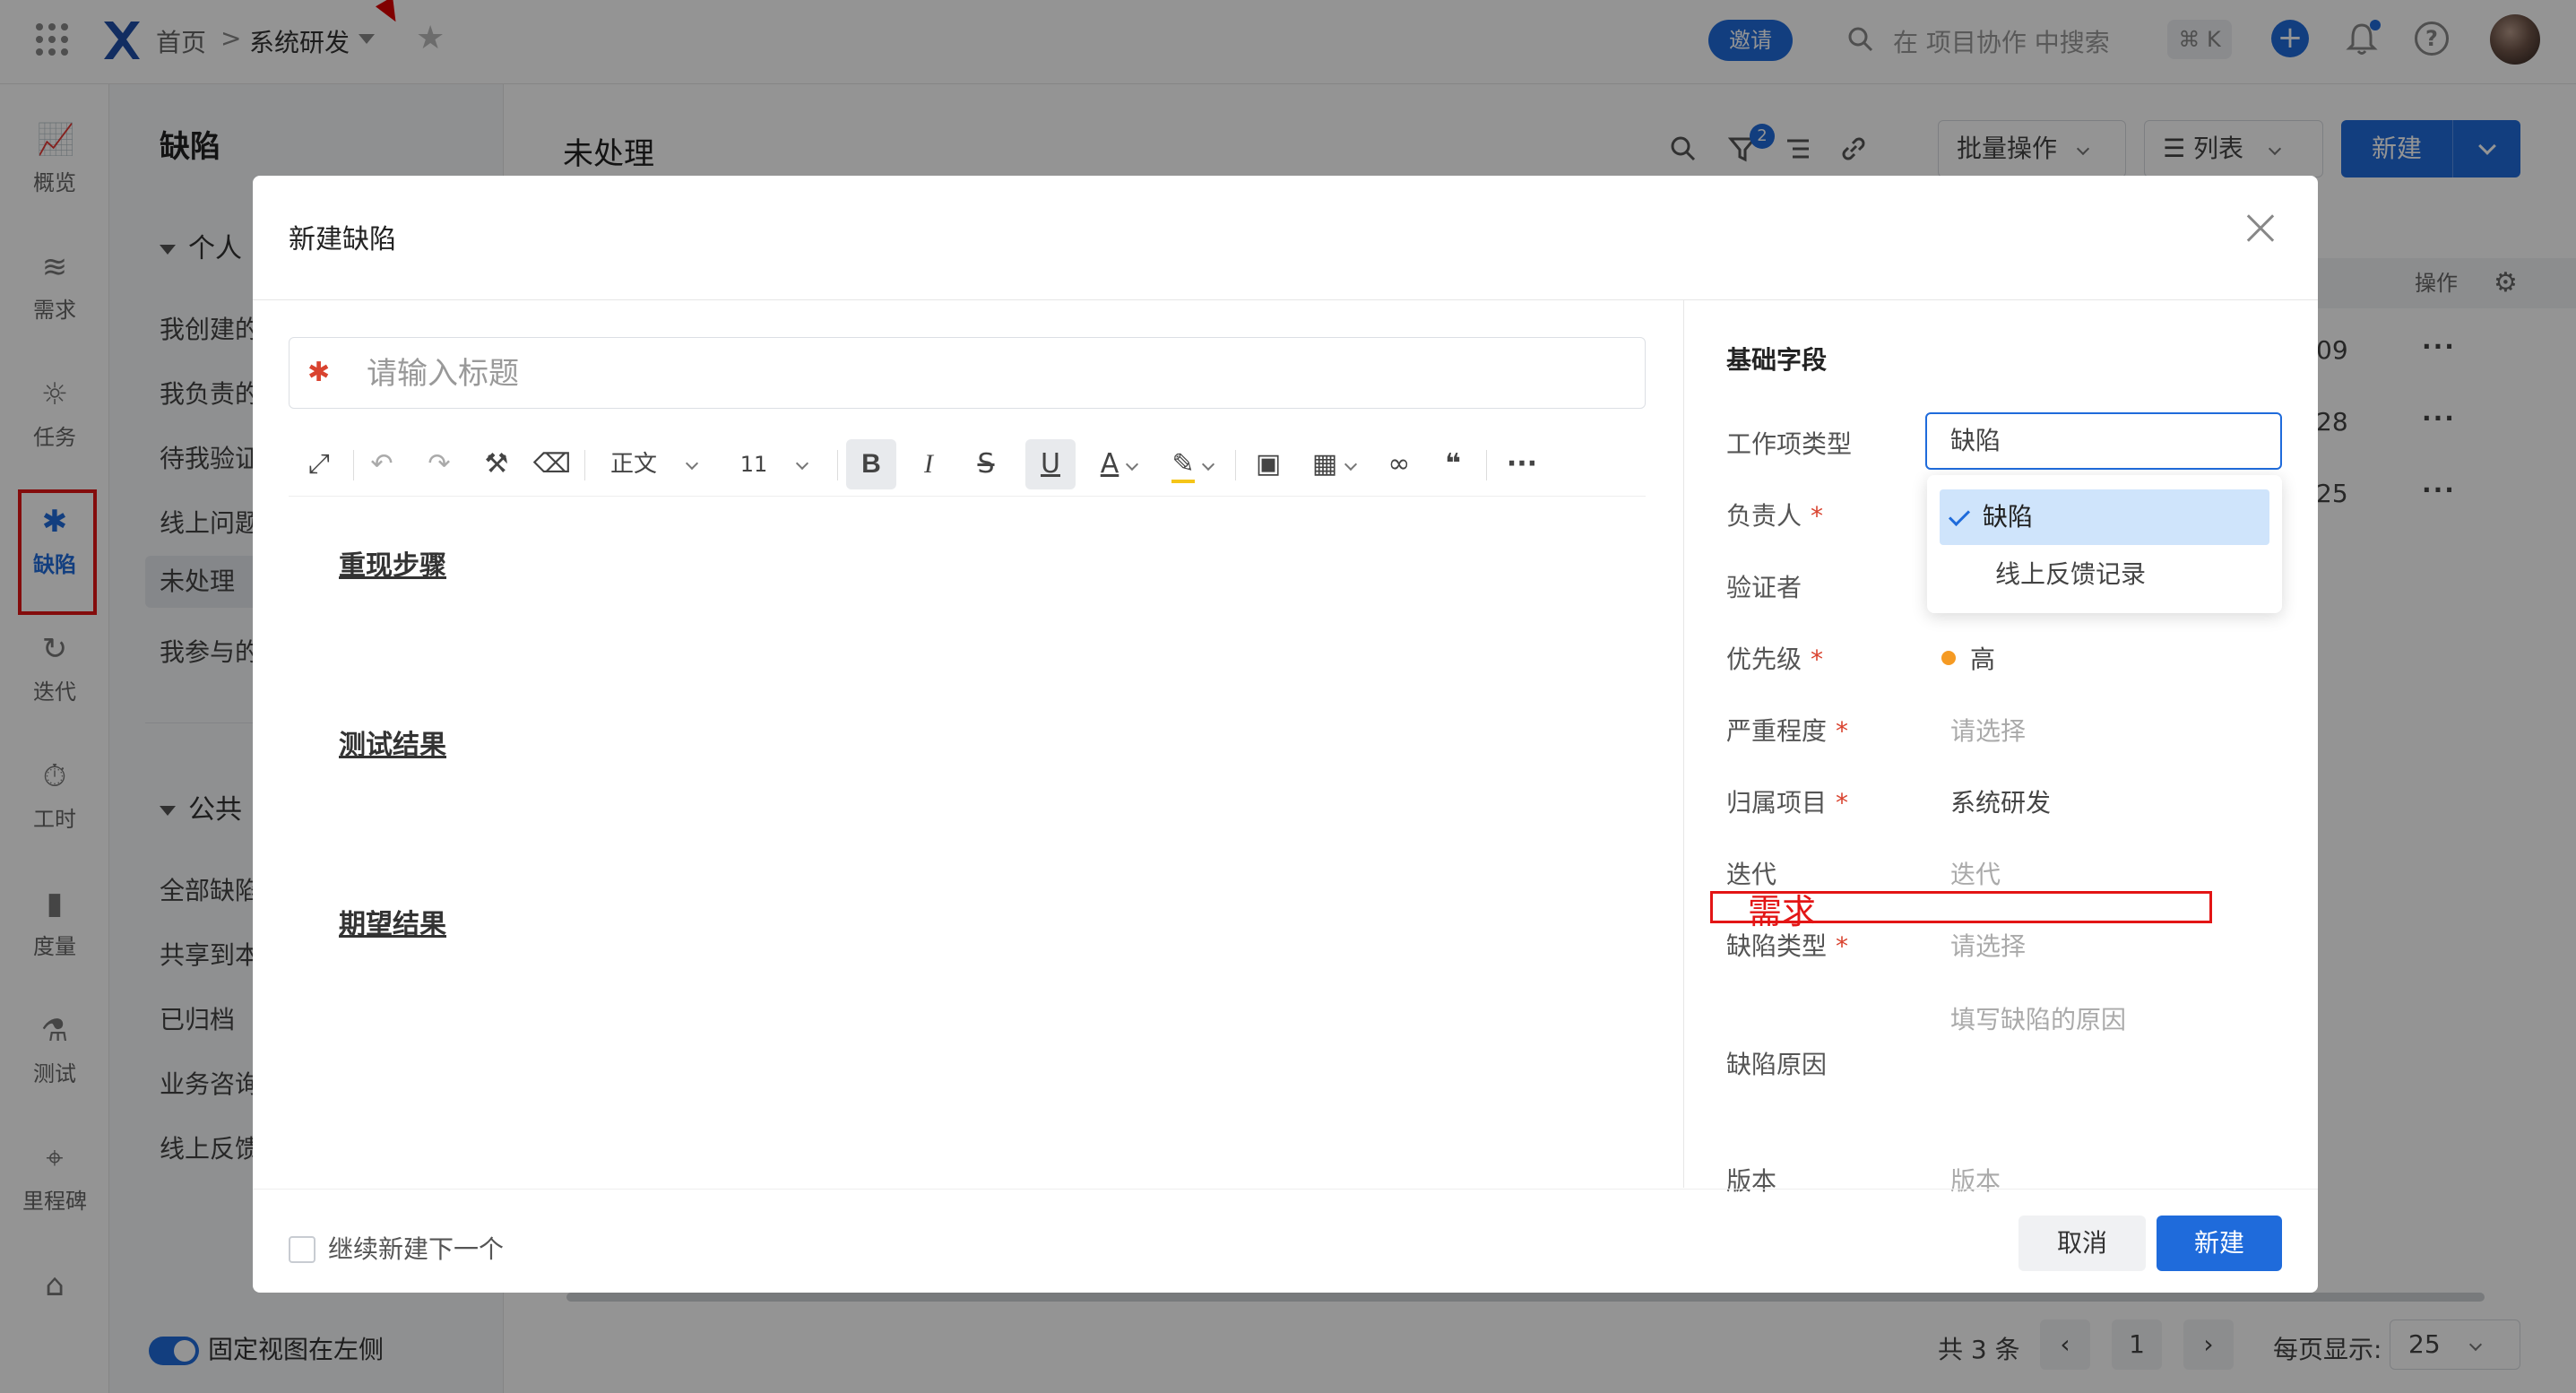 Image resolution: width=2576 pixels, height=1393 pixels. Describe the element at coordinates (302, 1249) in the screenshot. I see `checkbox` at that location.